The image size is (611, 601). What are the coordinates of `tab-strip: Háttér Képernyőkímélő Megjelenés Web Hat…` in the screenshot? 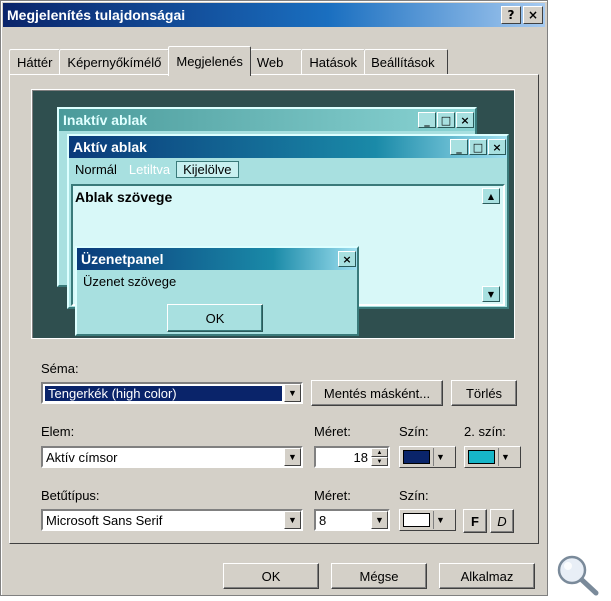 It's located at (228, 60).